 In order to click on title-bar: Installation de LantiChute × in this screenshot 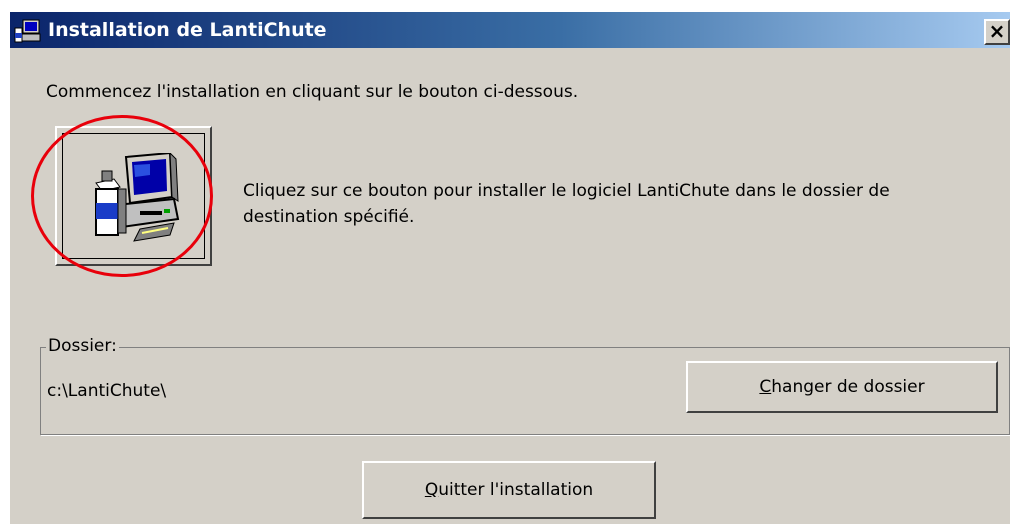, I will do `click(510, 30)`.